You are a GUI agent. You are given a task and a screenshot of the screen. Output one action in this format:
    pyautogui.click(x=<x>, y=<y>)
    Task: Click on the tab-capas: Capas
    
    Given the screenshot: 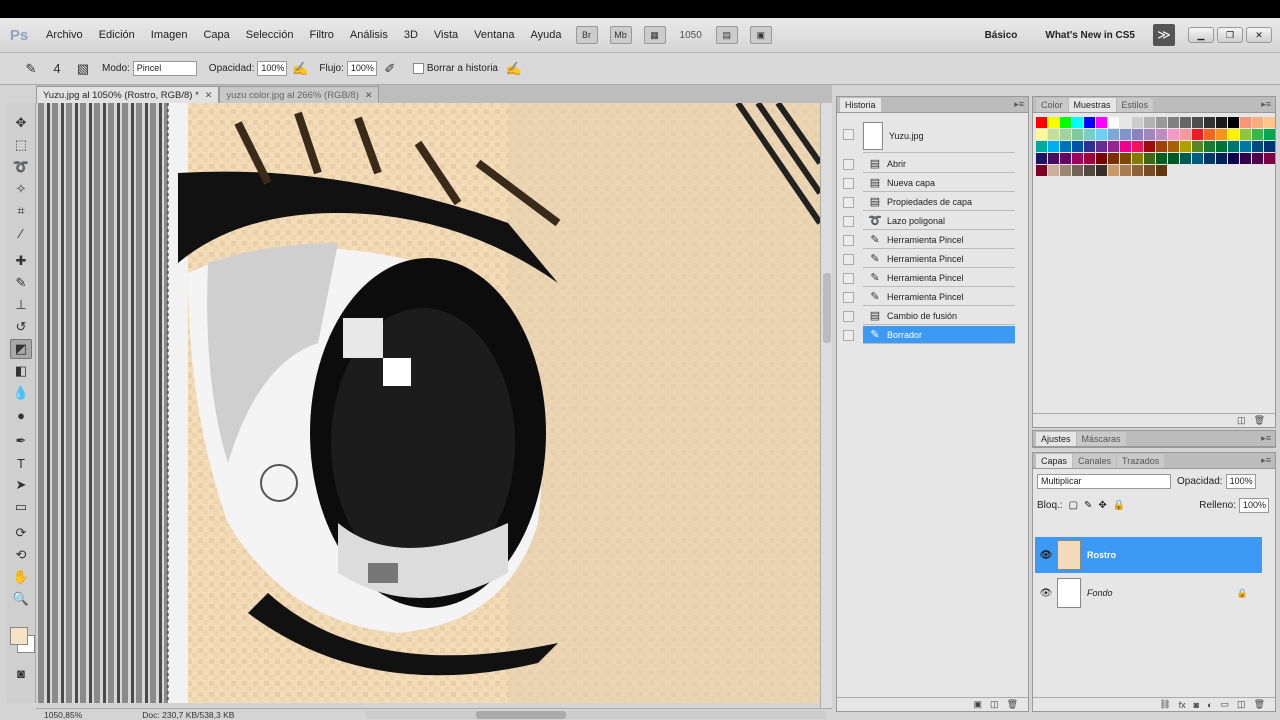 What is the action you would take?
    pyautogui.click(x=1054, y=461)
    